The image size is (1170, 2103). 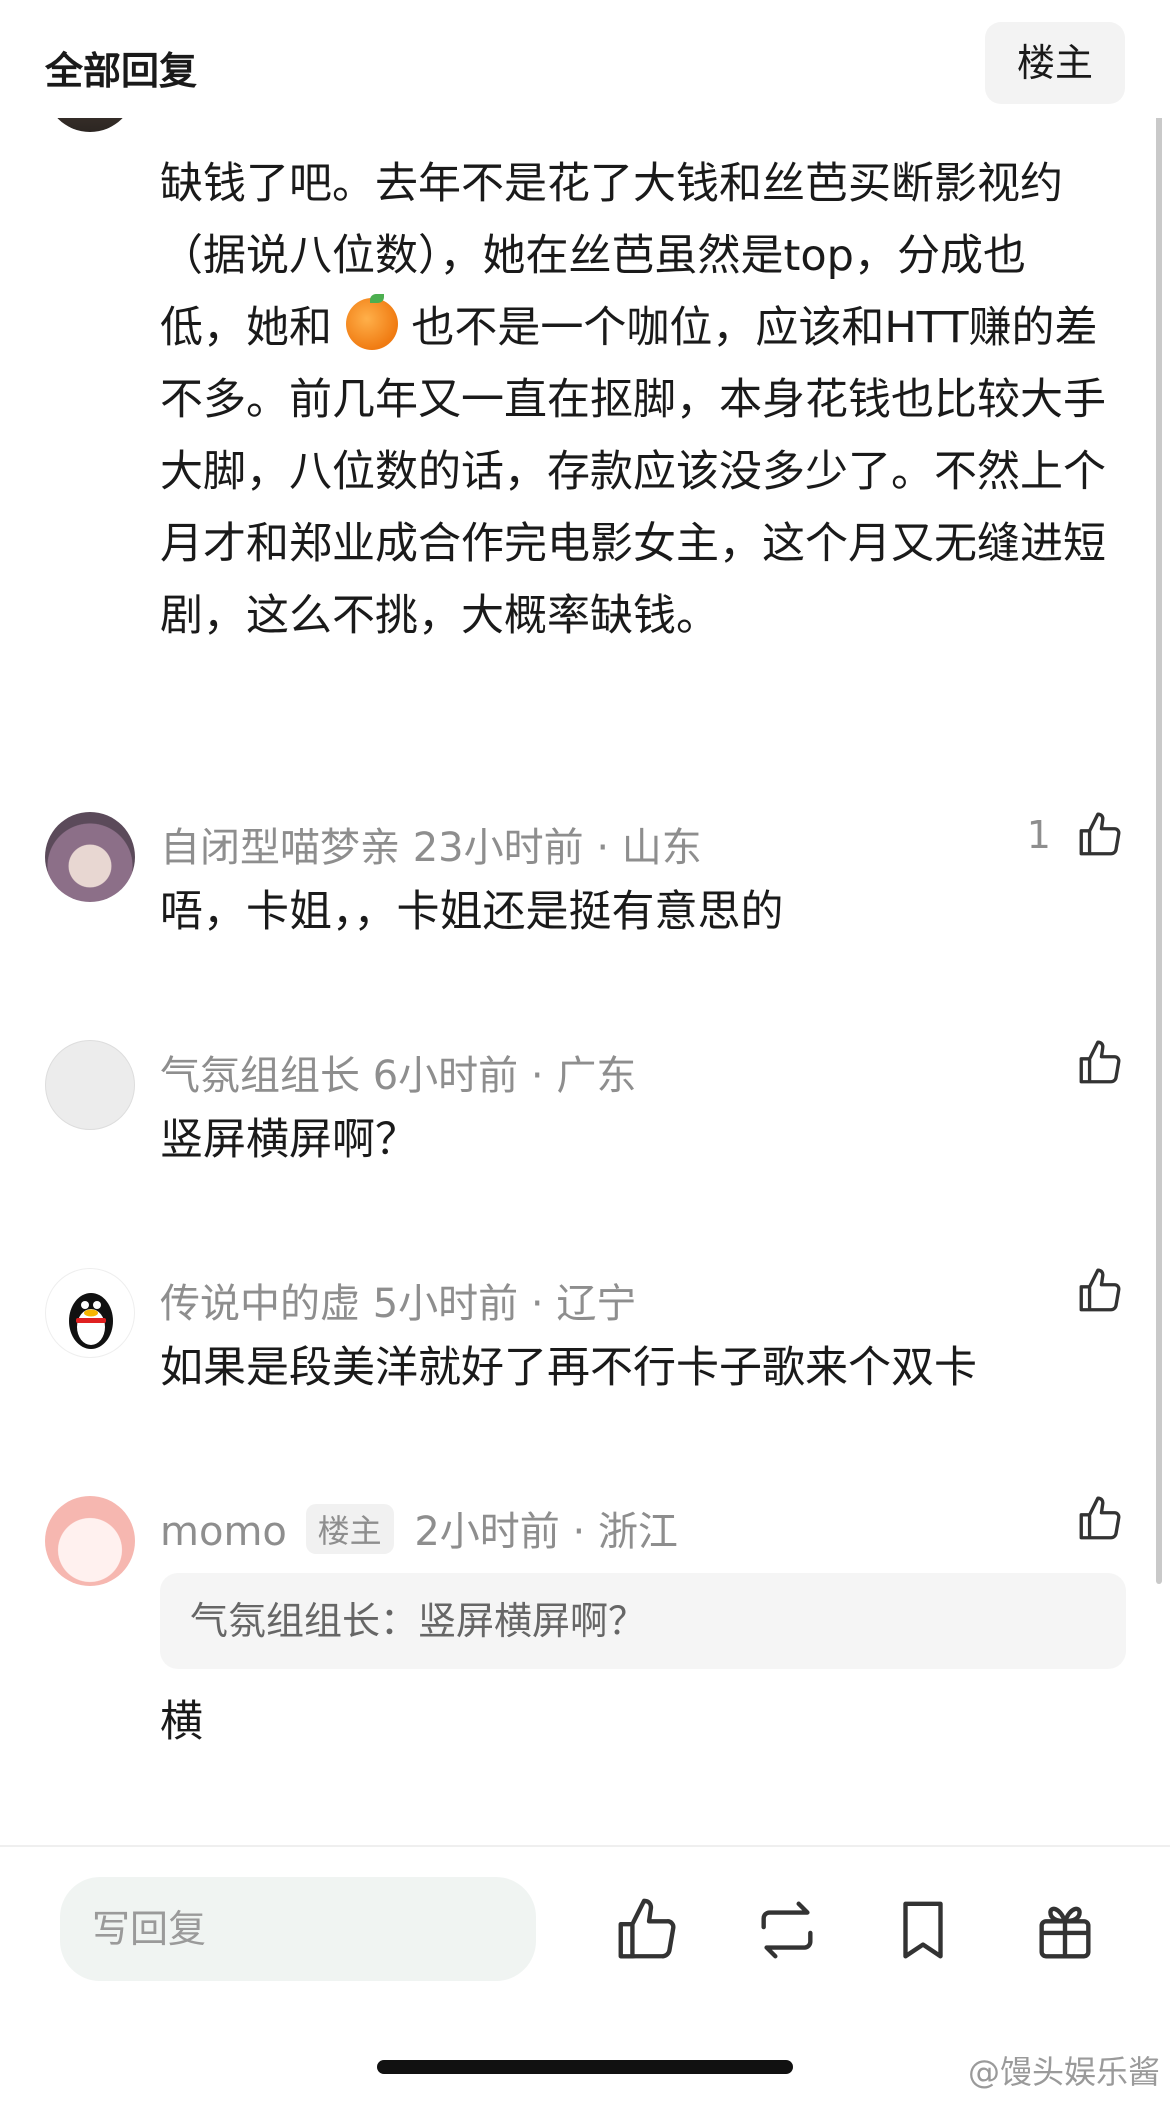 What do you see at coordinates (91, 1321) in the screenshot?
I see `penguin-icon` at bounding box center [91, 1321].